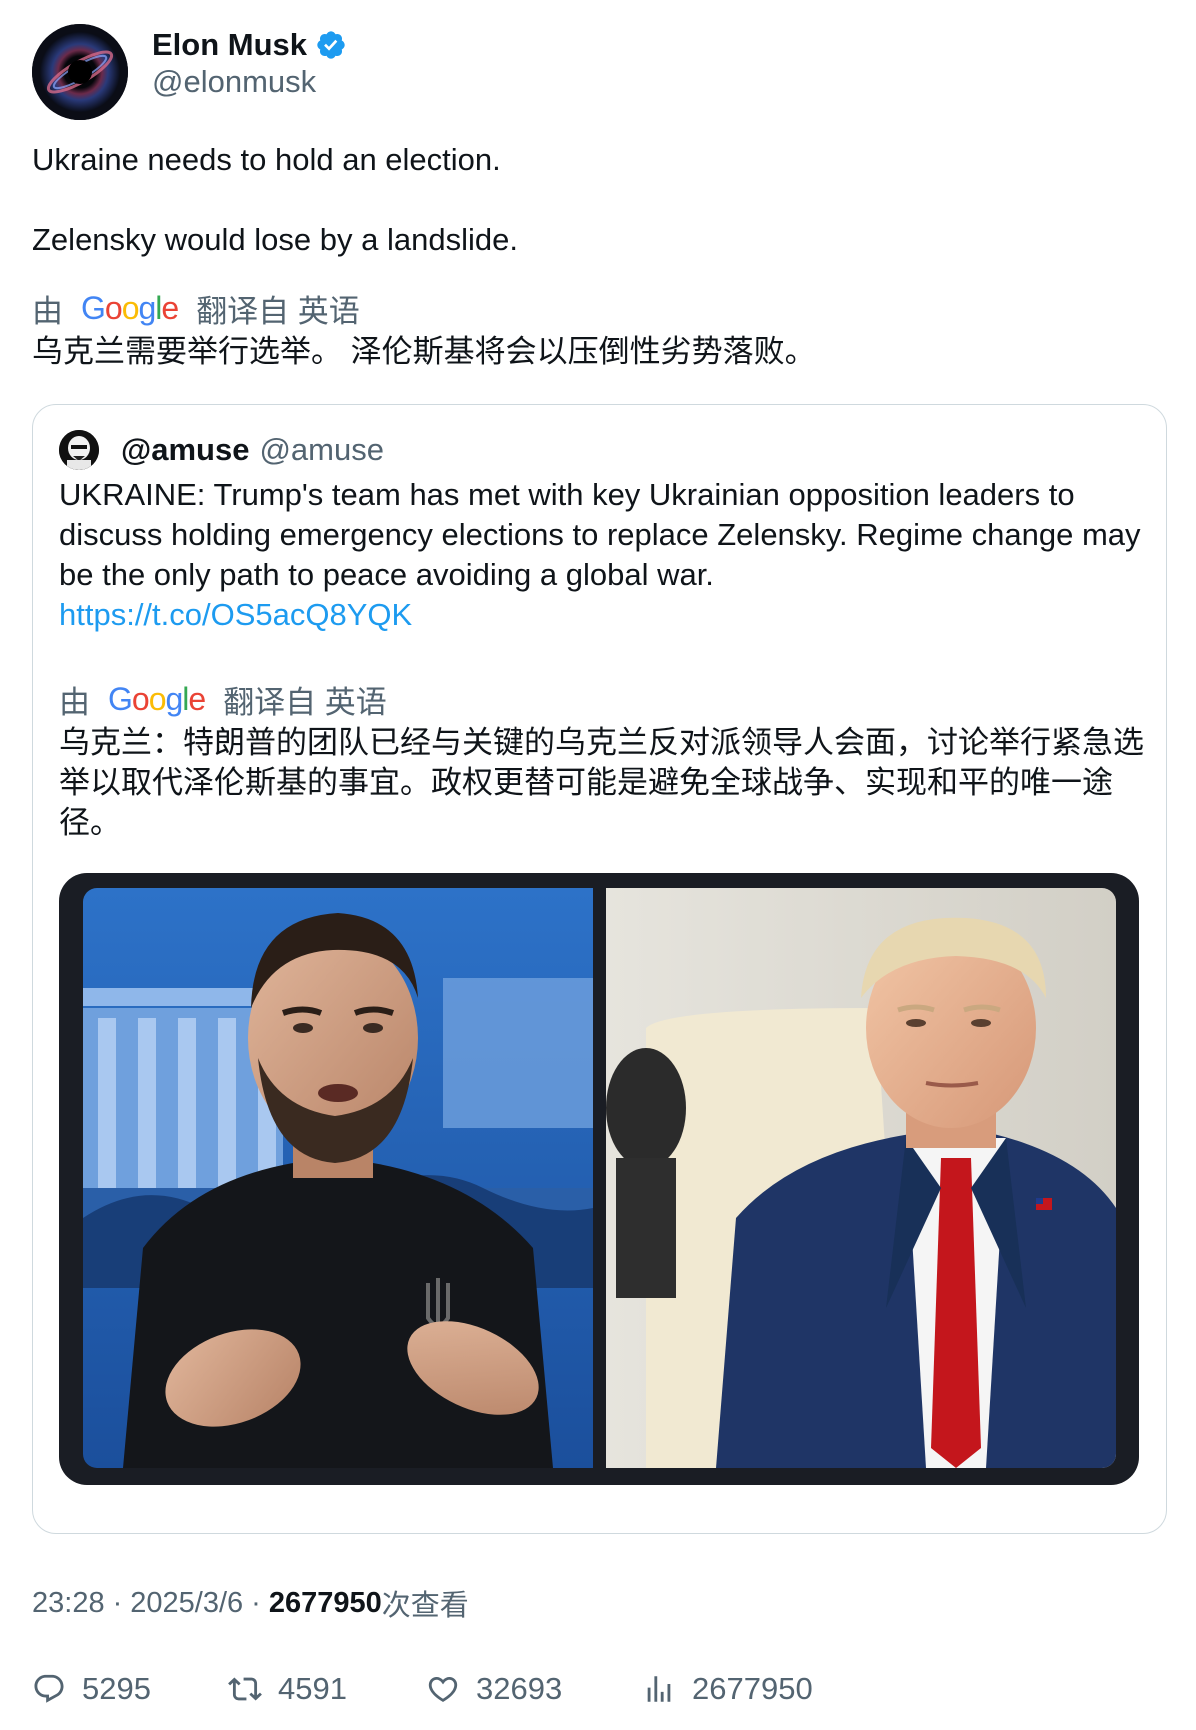  What do you see at coordinates (325, 1602) in the screenshot?
I see `views-count: 2677950` at bounding box center [325, 1602].